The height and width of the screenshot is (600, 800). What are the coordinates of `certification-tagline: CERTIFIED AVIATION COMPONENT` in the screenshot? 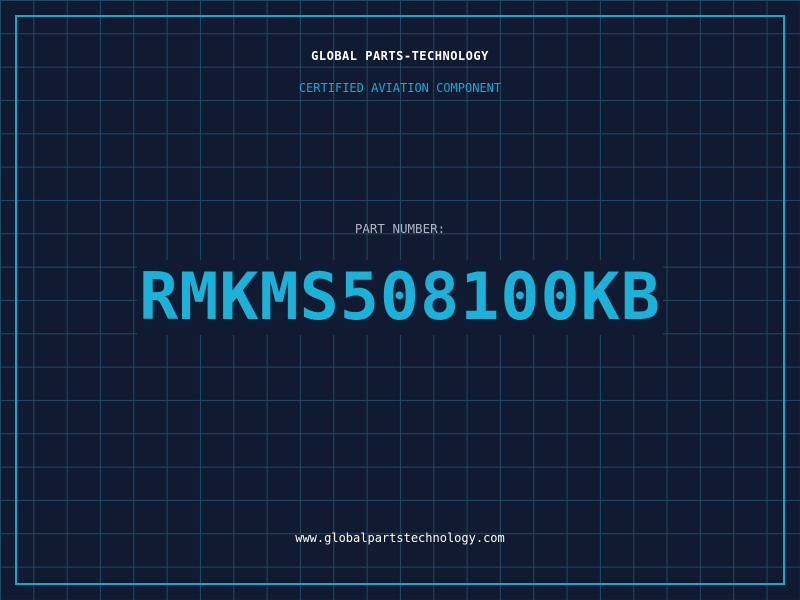 It's located at (400, 88).